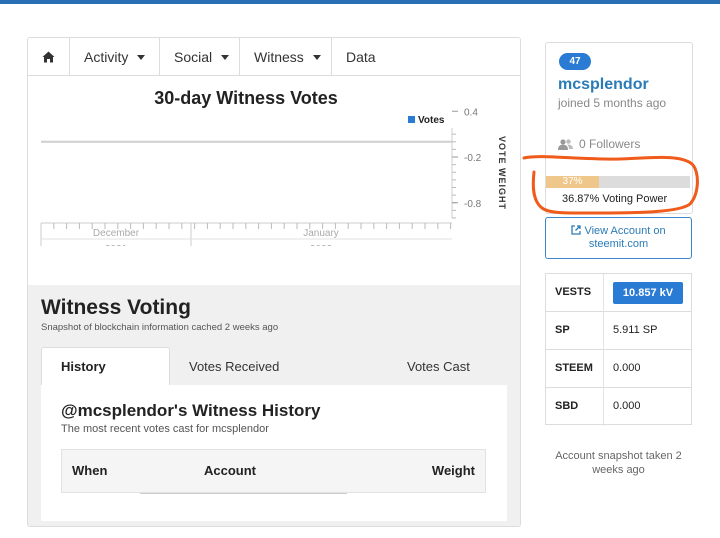 This screenshot has width=720, height=538. Describe the element at coordinates (648, 293) in the screenshot. I see `vests-badge: 10.857 kV` at that location.